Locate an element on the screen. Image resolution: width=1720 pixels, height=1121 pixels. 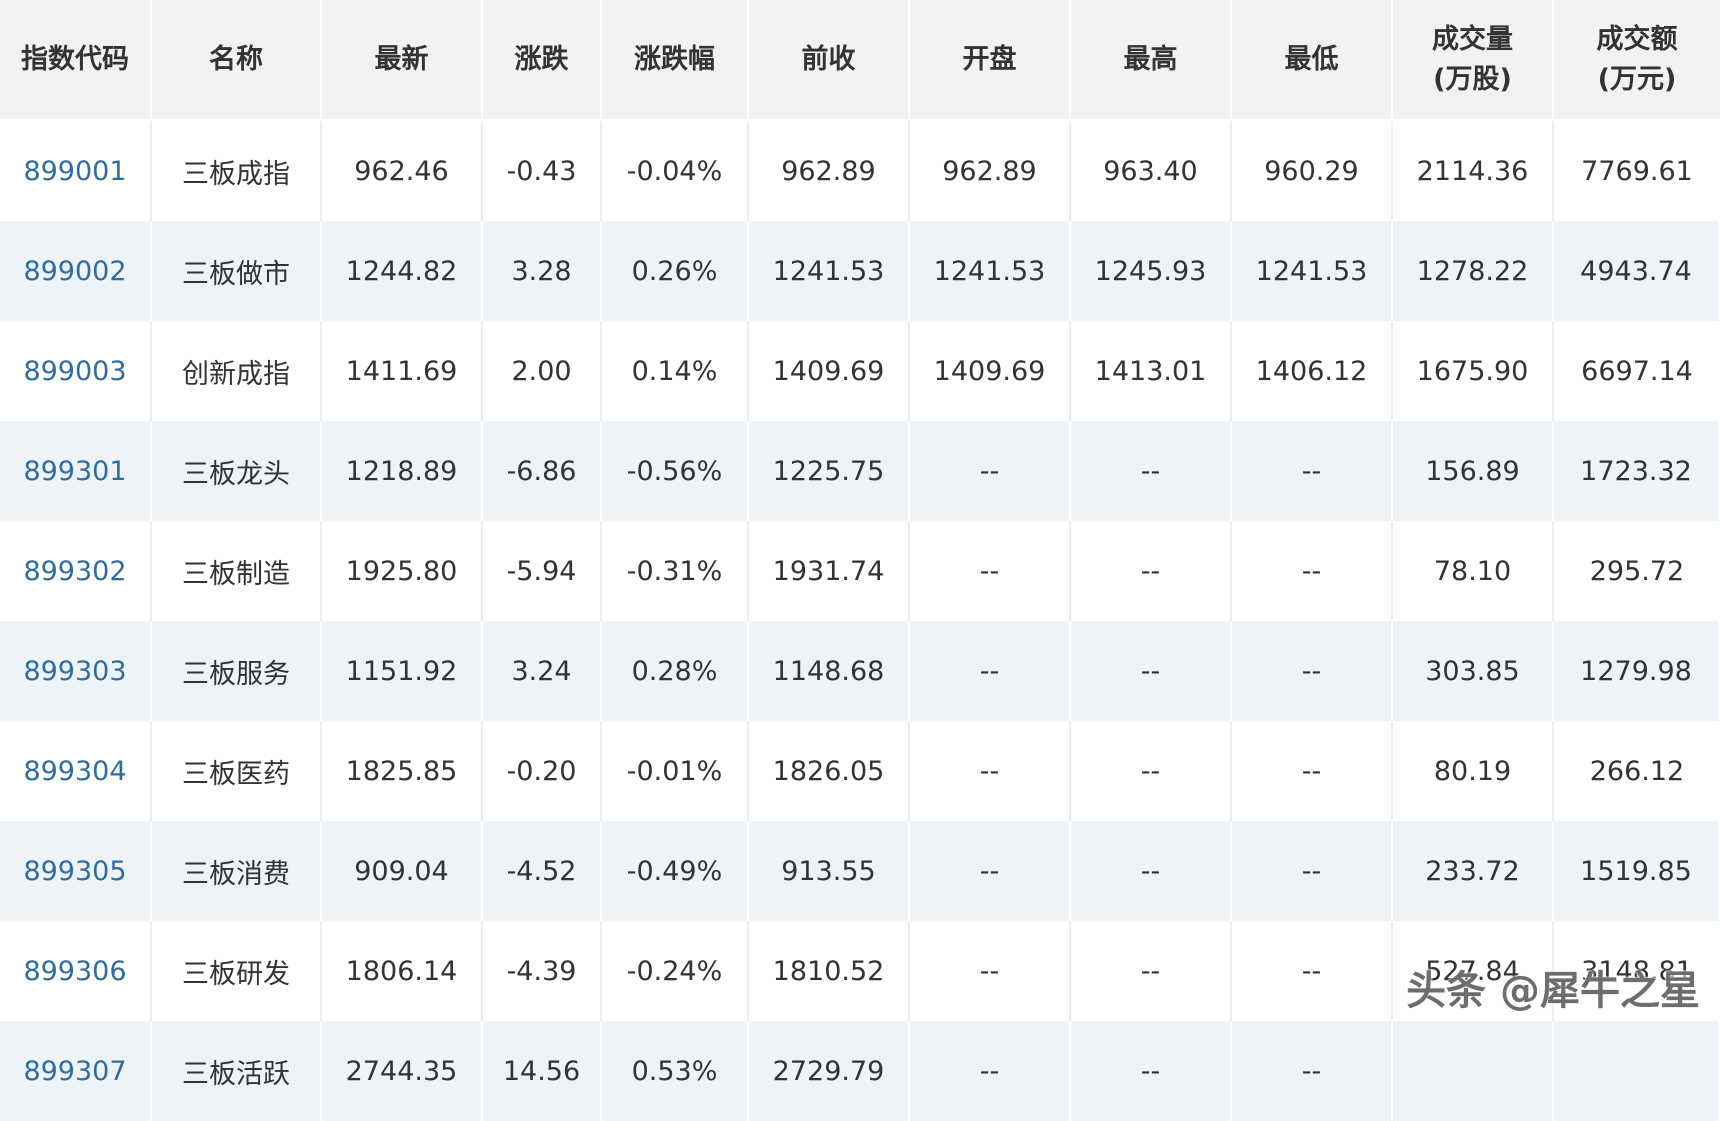
cell-prev-close: 1810.52 is located at coordinates (829, 971).